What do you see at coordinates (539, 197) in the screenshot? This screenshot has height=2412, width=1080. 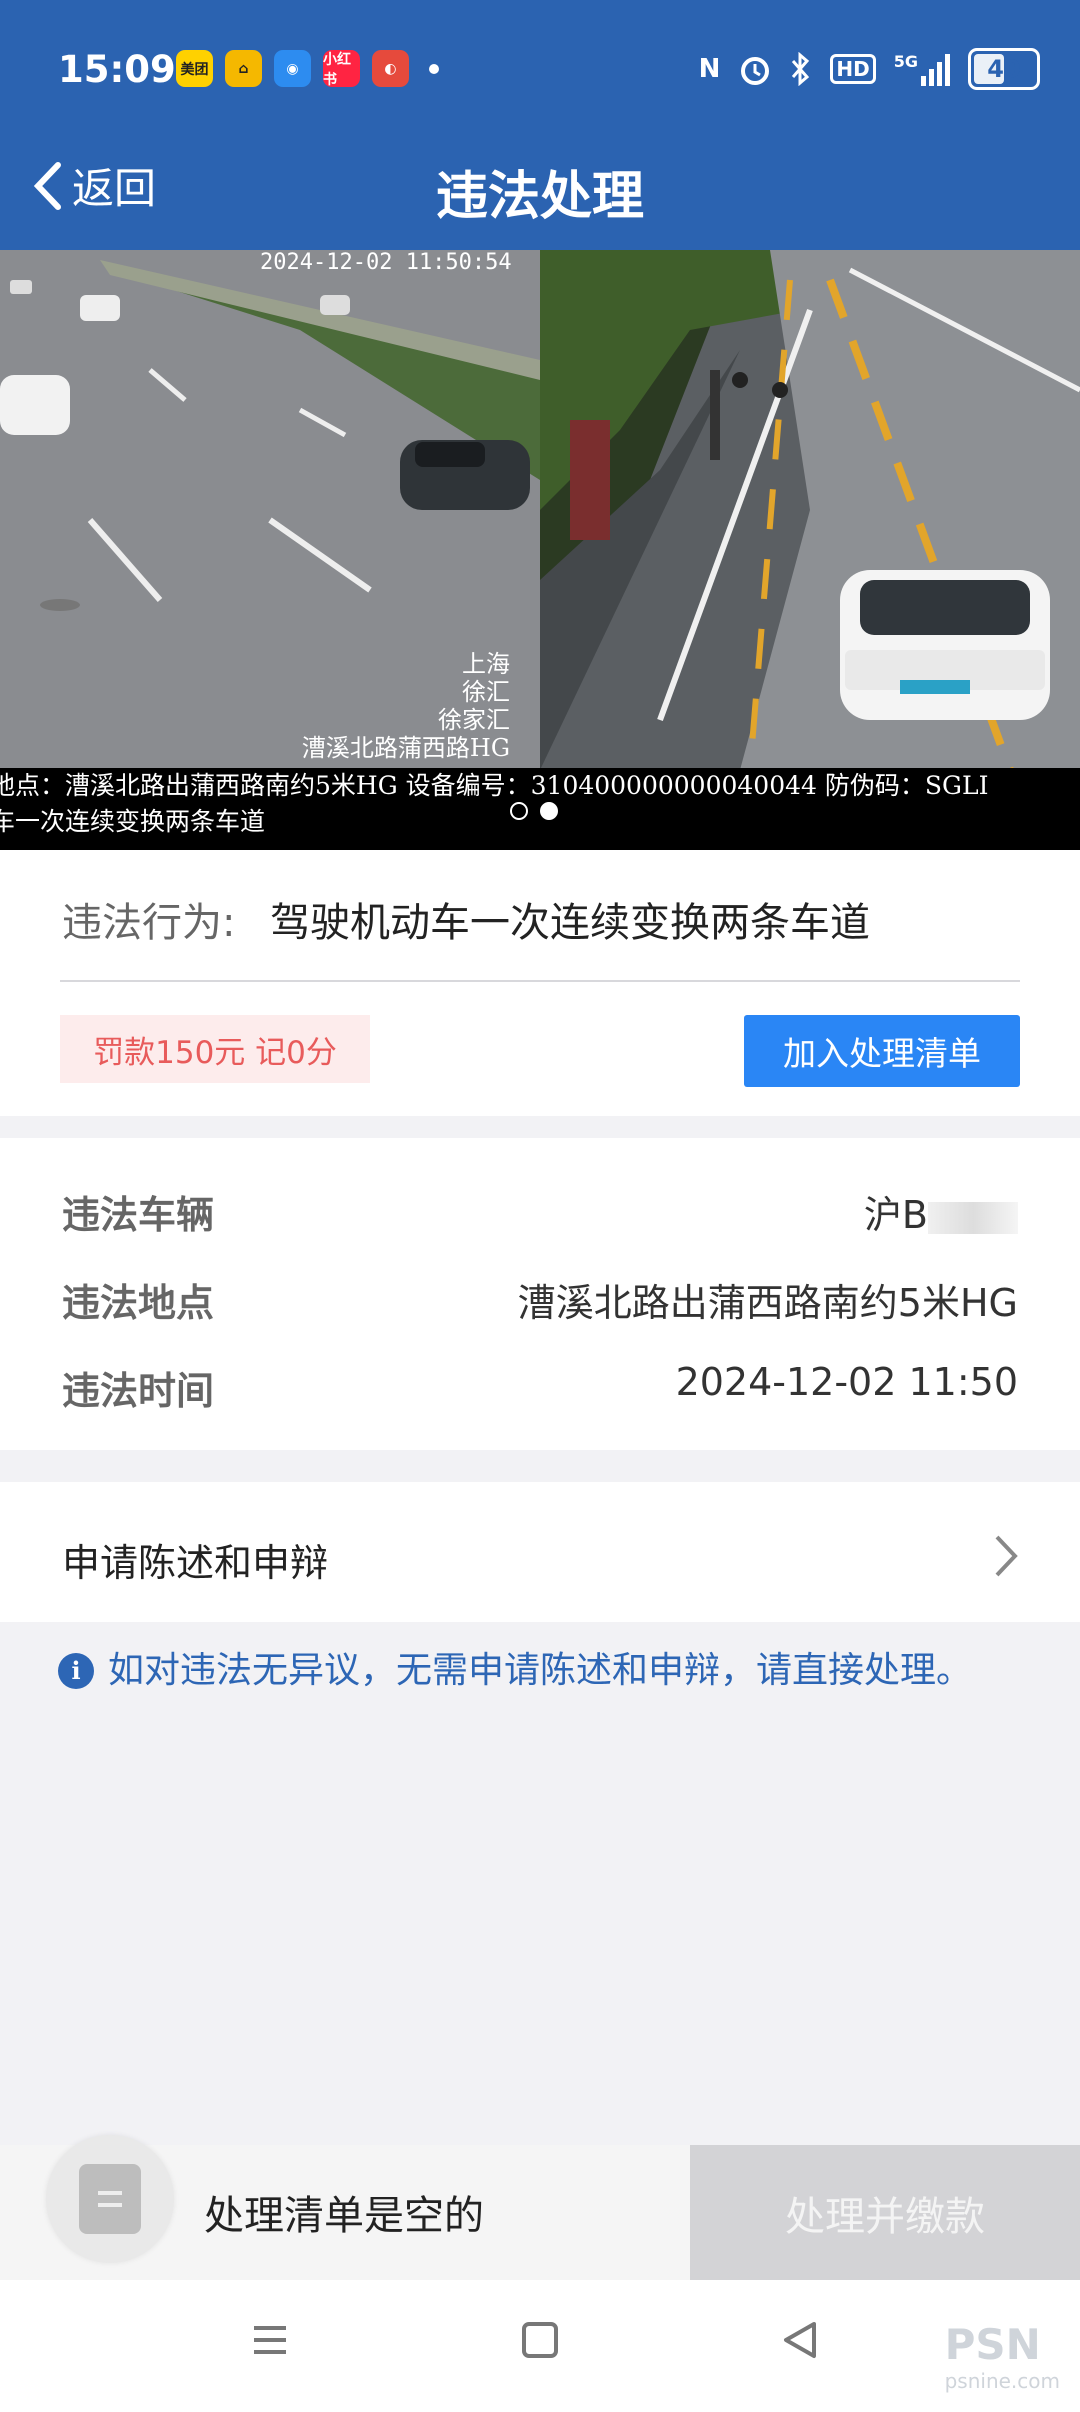 I see `page-title: 违法处理` at bounding box center [539, 197].